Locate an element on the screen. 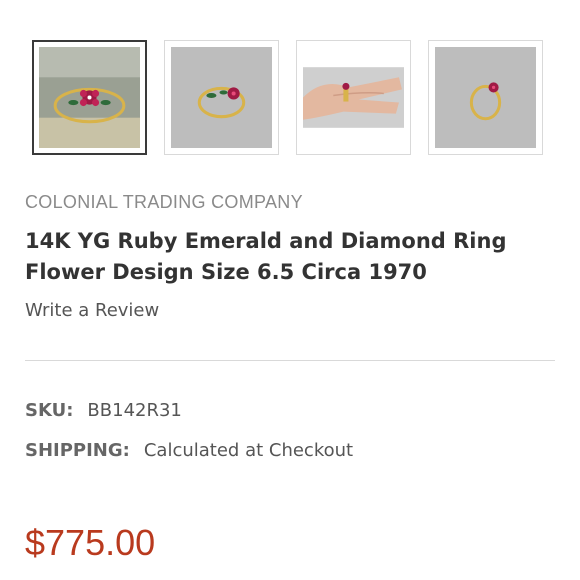  sku-label: SKU: is located at coordinates (49, 410).